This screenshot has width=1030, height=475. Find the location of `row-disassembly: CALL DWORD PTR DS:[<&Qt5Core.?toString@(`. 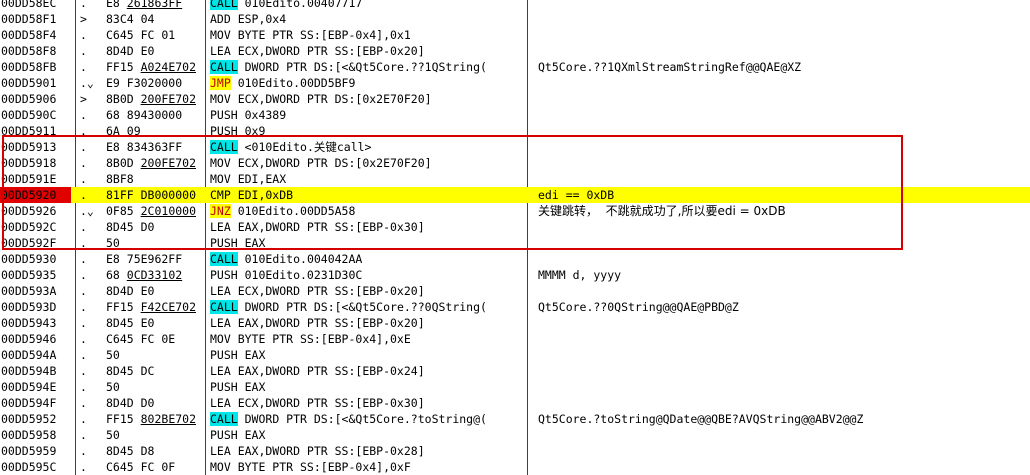

row-disassembly: CALL DWORD PTR DS:[<&Qt5Core.?toString@( is located at coordinates (368, 419).